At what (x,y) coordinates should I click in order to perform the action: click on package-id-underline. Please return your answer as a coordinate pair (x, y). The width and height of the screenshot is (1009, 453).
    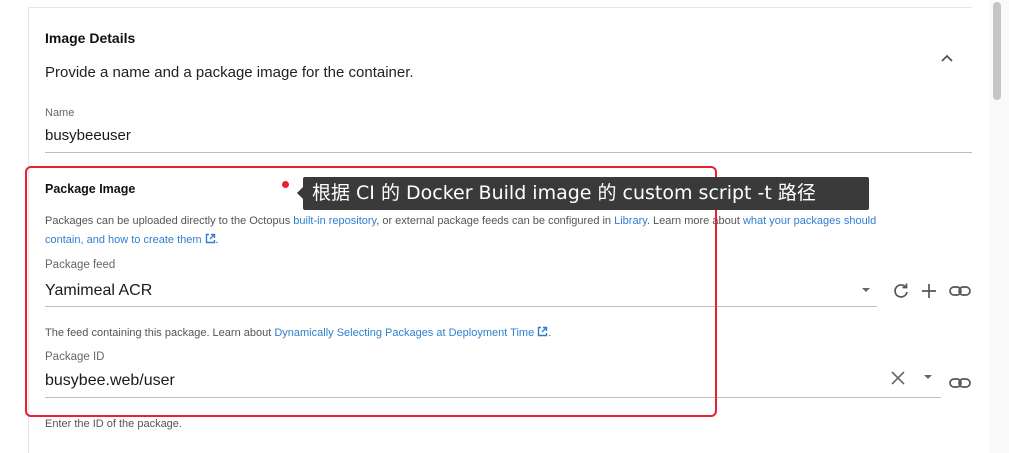
    Looking at the image, I should click on (493, 397).